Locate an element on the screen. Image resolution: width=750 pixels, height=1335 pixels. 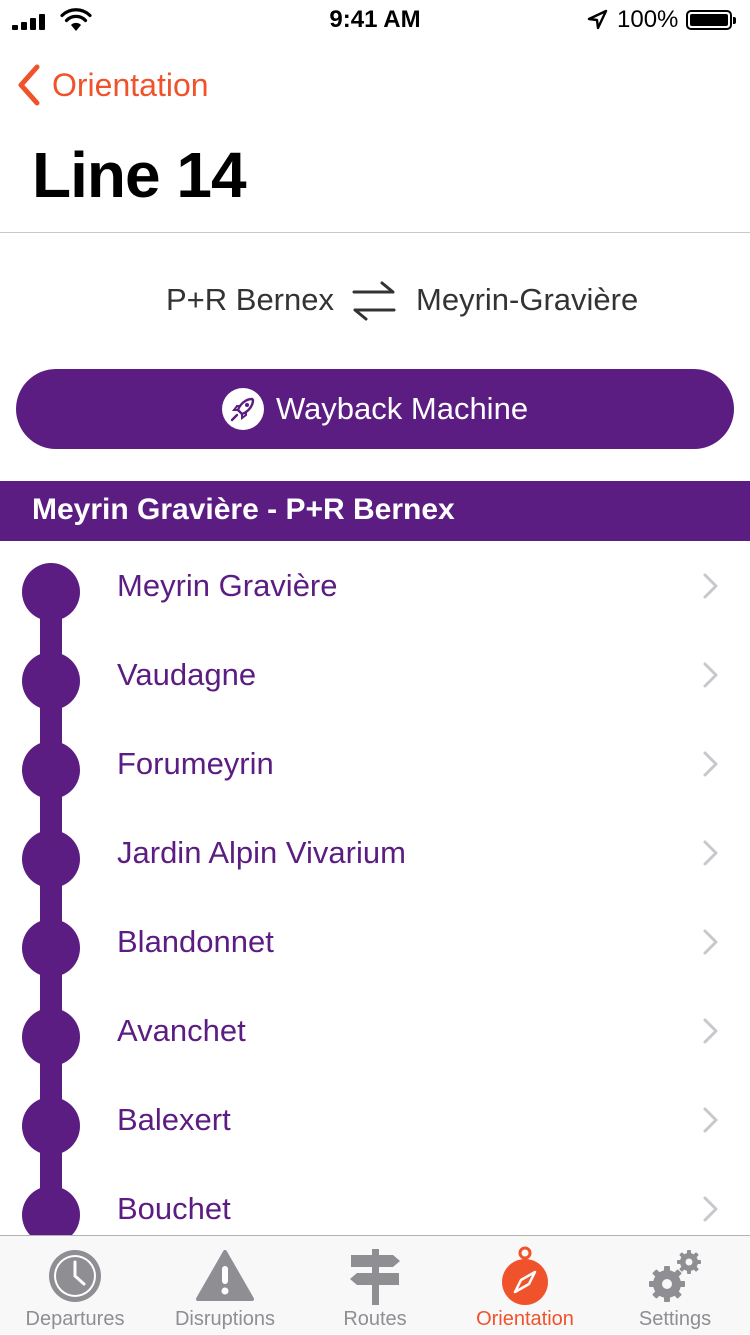
tab-orientation: Orientation is located at coordinates (525, 1285).